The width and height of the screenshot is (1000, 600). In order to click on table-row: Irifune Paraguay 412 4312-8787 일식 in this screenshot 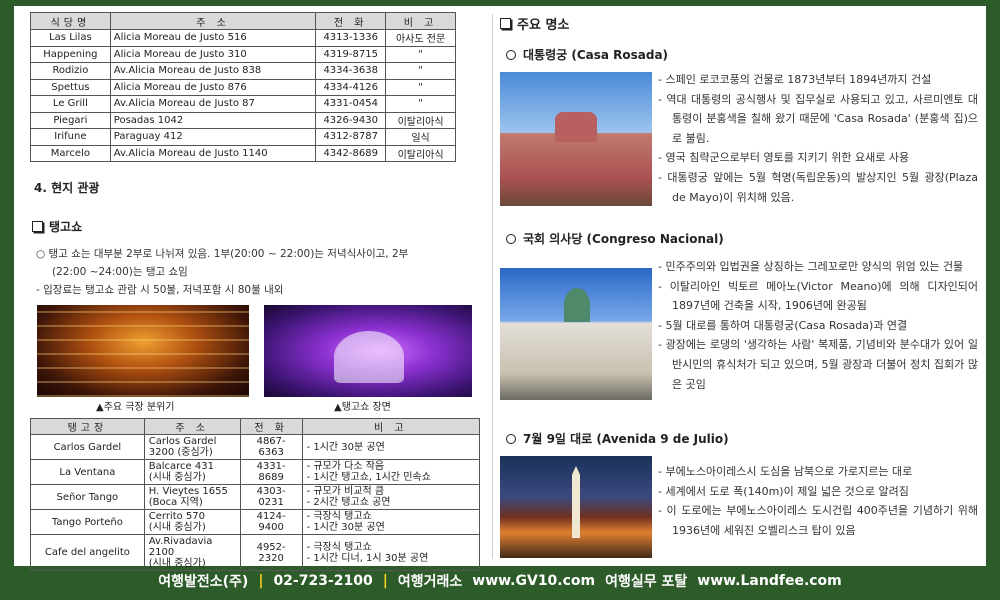, I will do `click(243, 137)`.